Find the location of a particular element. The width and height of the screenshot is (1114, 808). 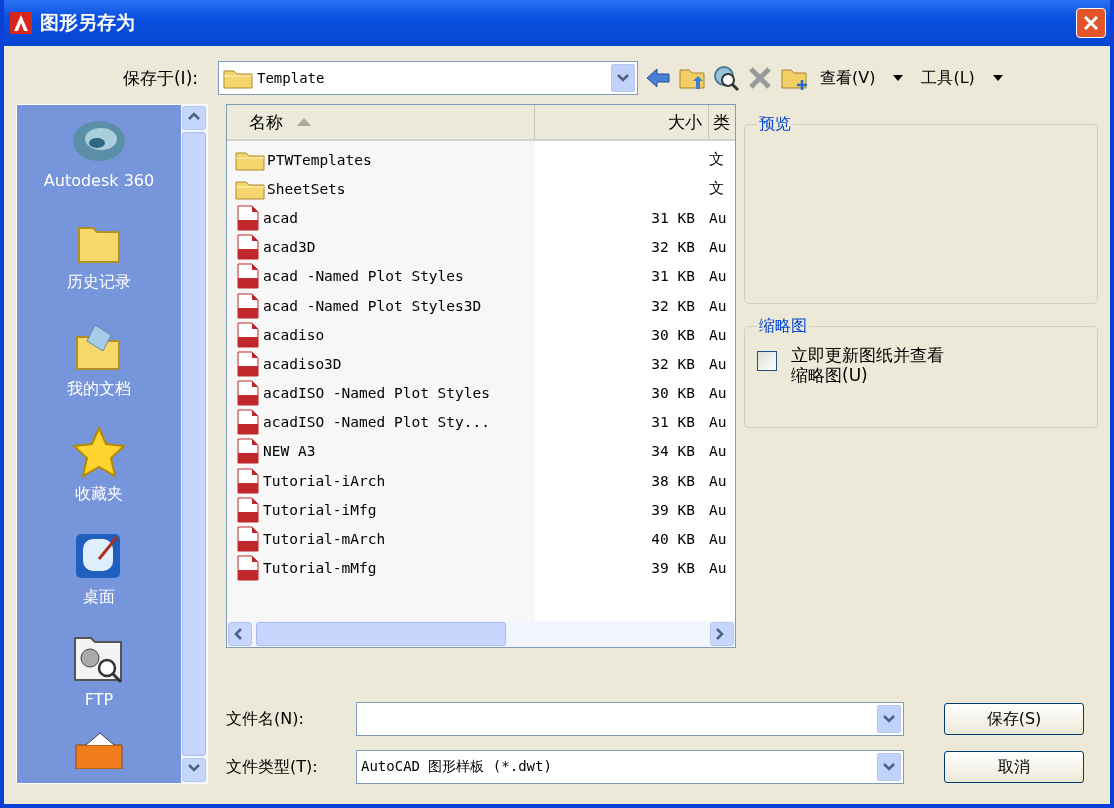

file-name: PTWTemplates is located at coordinates (319, 159).